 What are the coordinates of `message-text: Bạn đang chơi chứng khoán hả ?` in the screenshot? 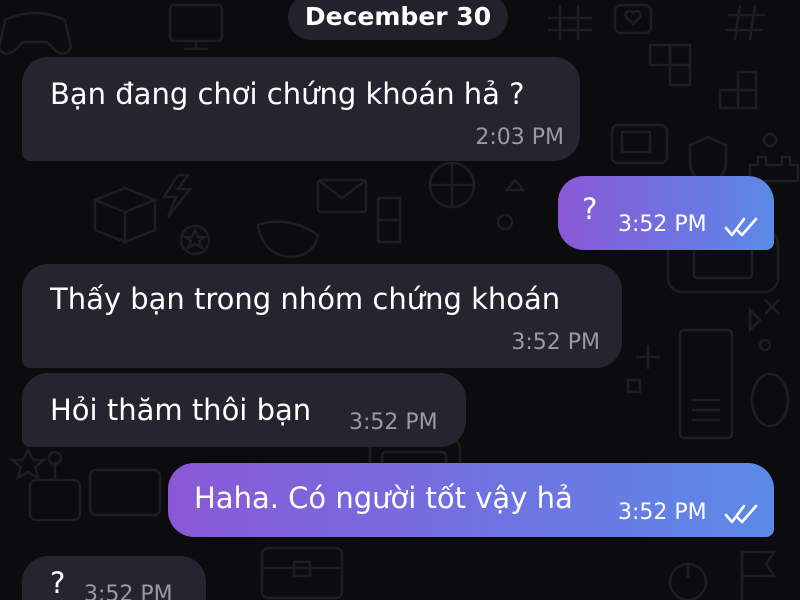 It's located at (287, 94).